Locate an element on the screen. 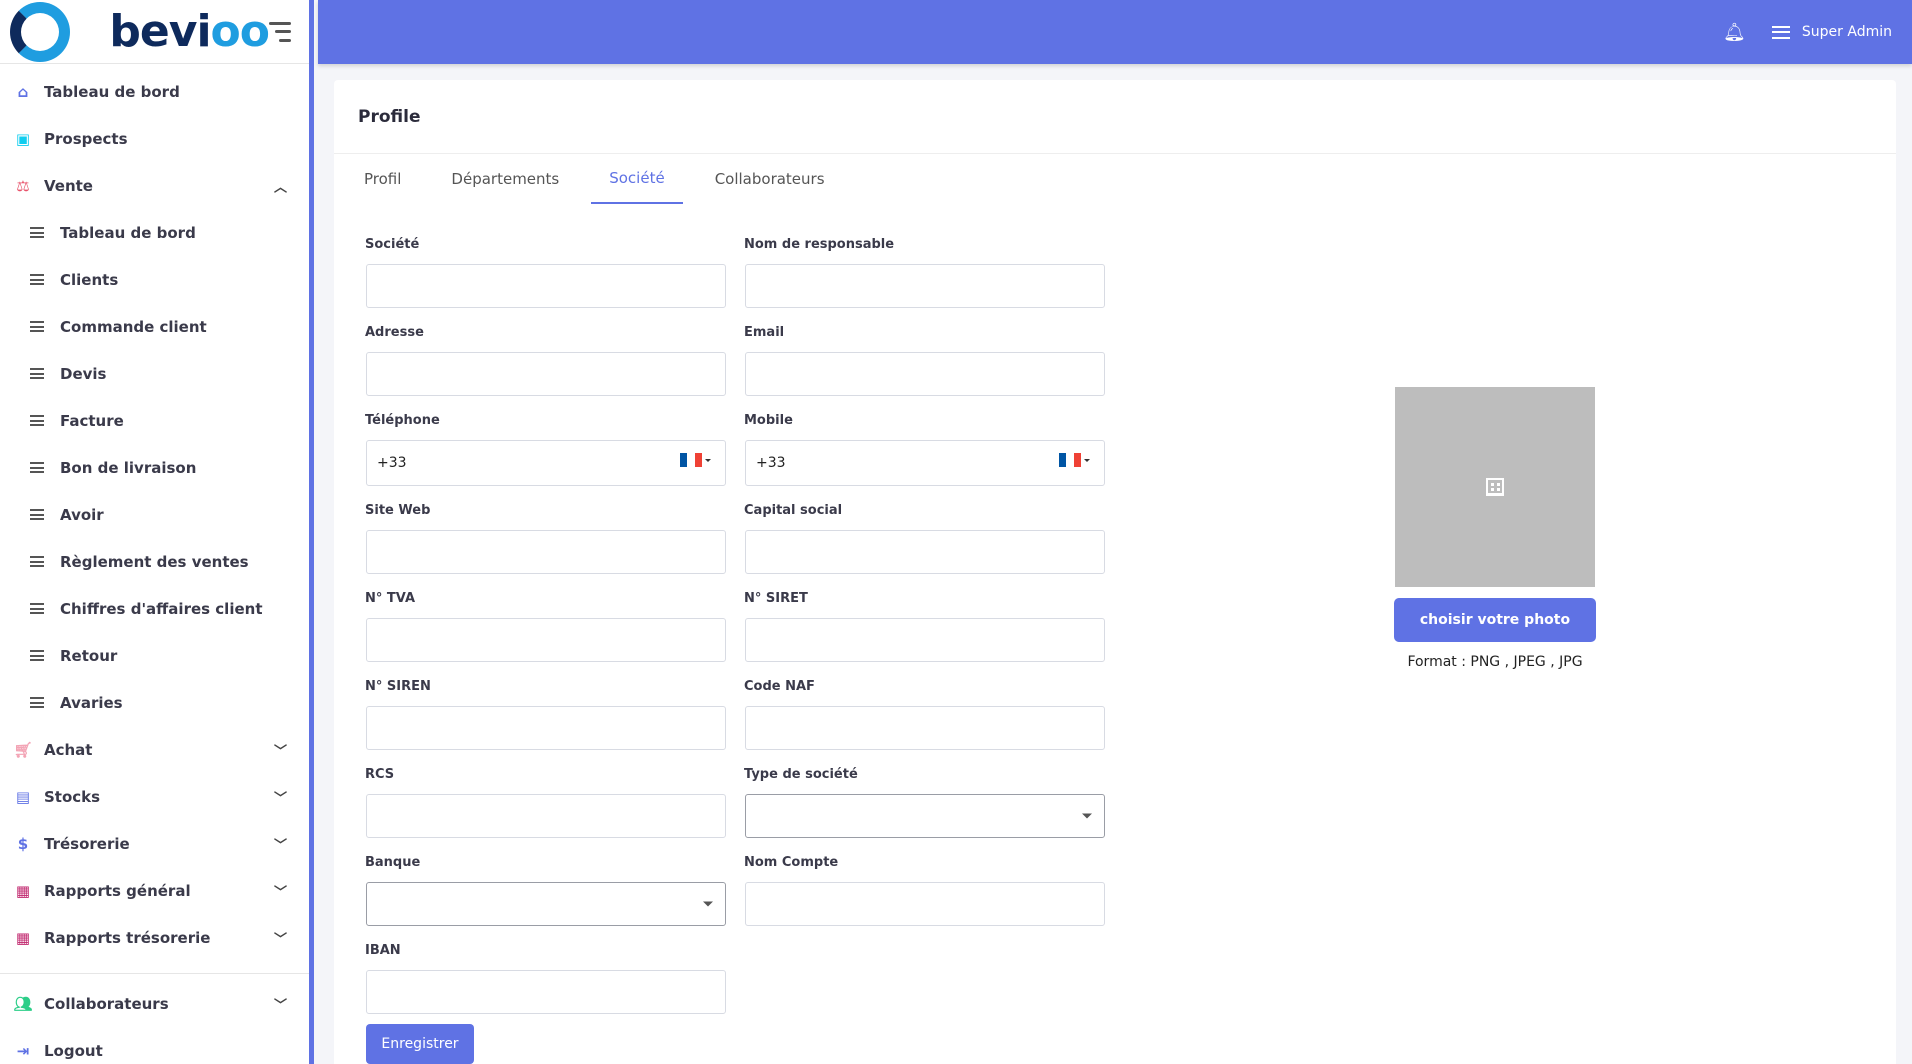 This screenshot has height=1064, width=1912. telephone-input: +33 is located at coordinates (546, 463).